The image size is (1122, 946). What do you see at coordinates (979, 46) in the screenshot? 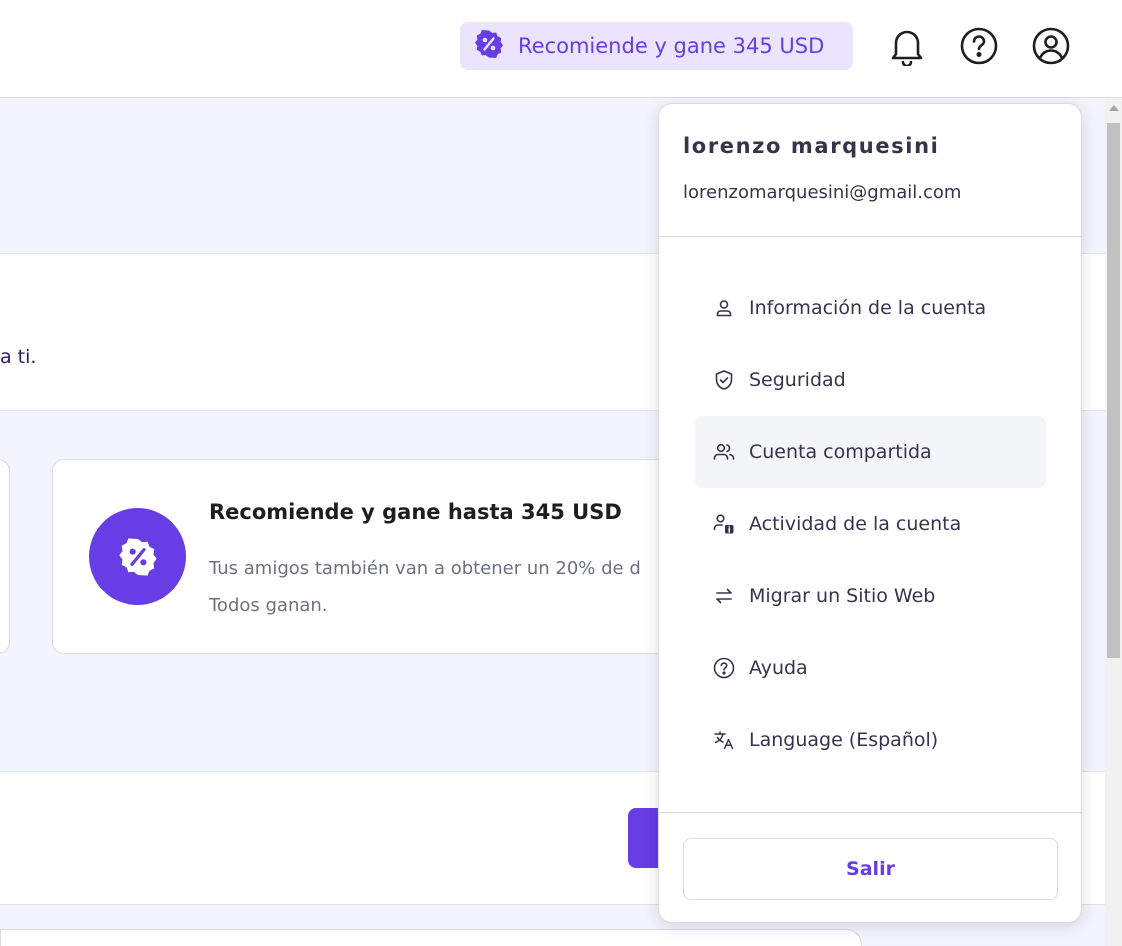
I see `help-icon` at bounding box center [979, 46].